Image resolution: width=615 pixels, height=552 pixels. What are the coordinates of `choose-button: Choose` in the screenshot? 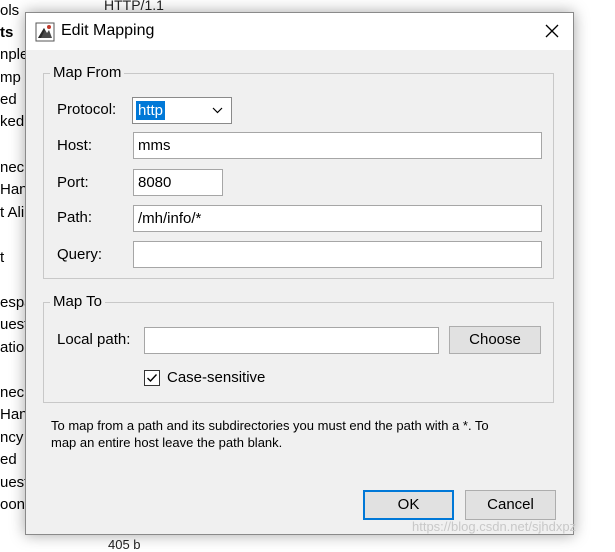 It's located at (495, 340).